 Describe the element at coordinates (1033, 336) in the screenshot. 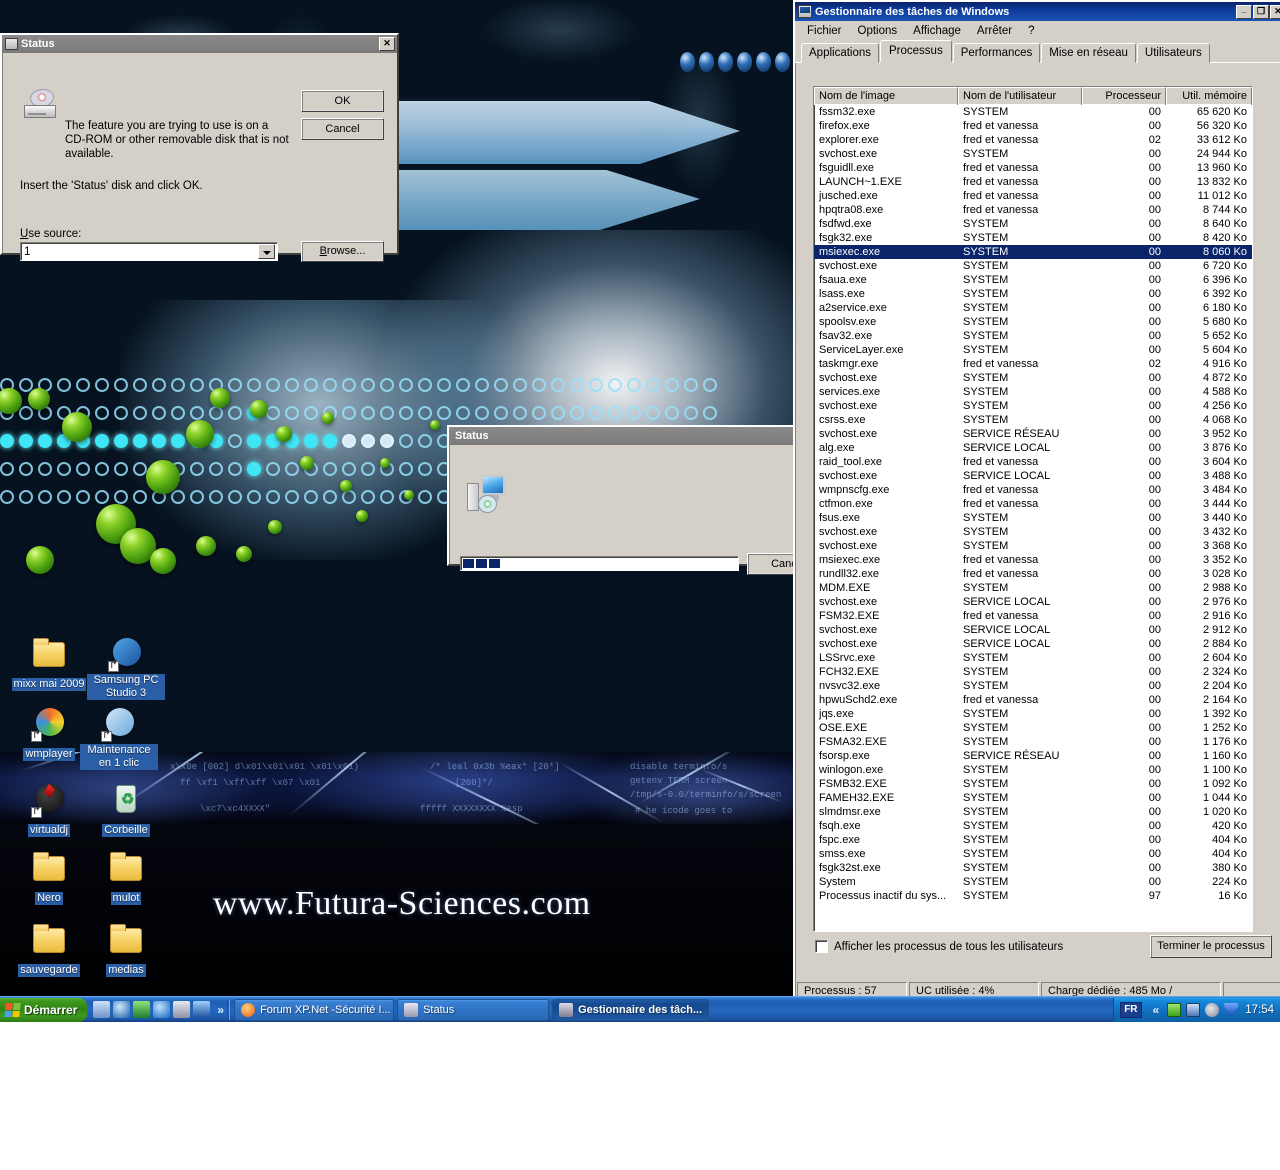

I see `process-row: fsav32.exe SYSTEM 00 5 652 Ko` at that location.